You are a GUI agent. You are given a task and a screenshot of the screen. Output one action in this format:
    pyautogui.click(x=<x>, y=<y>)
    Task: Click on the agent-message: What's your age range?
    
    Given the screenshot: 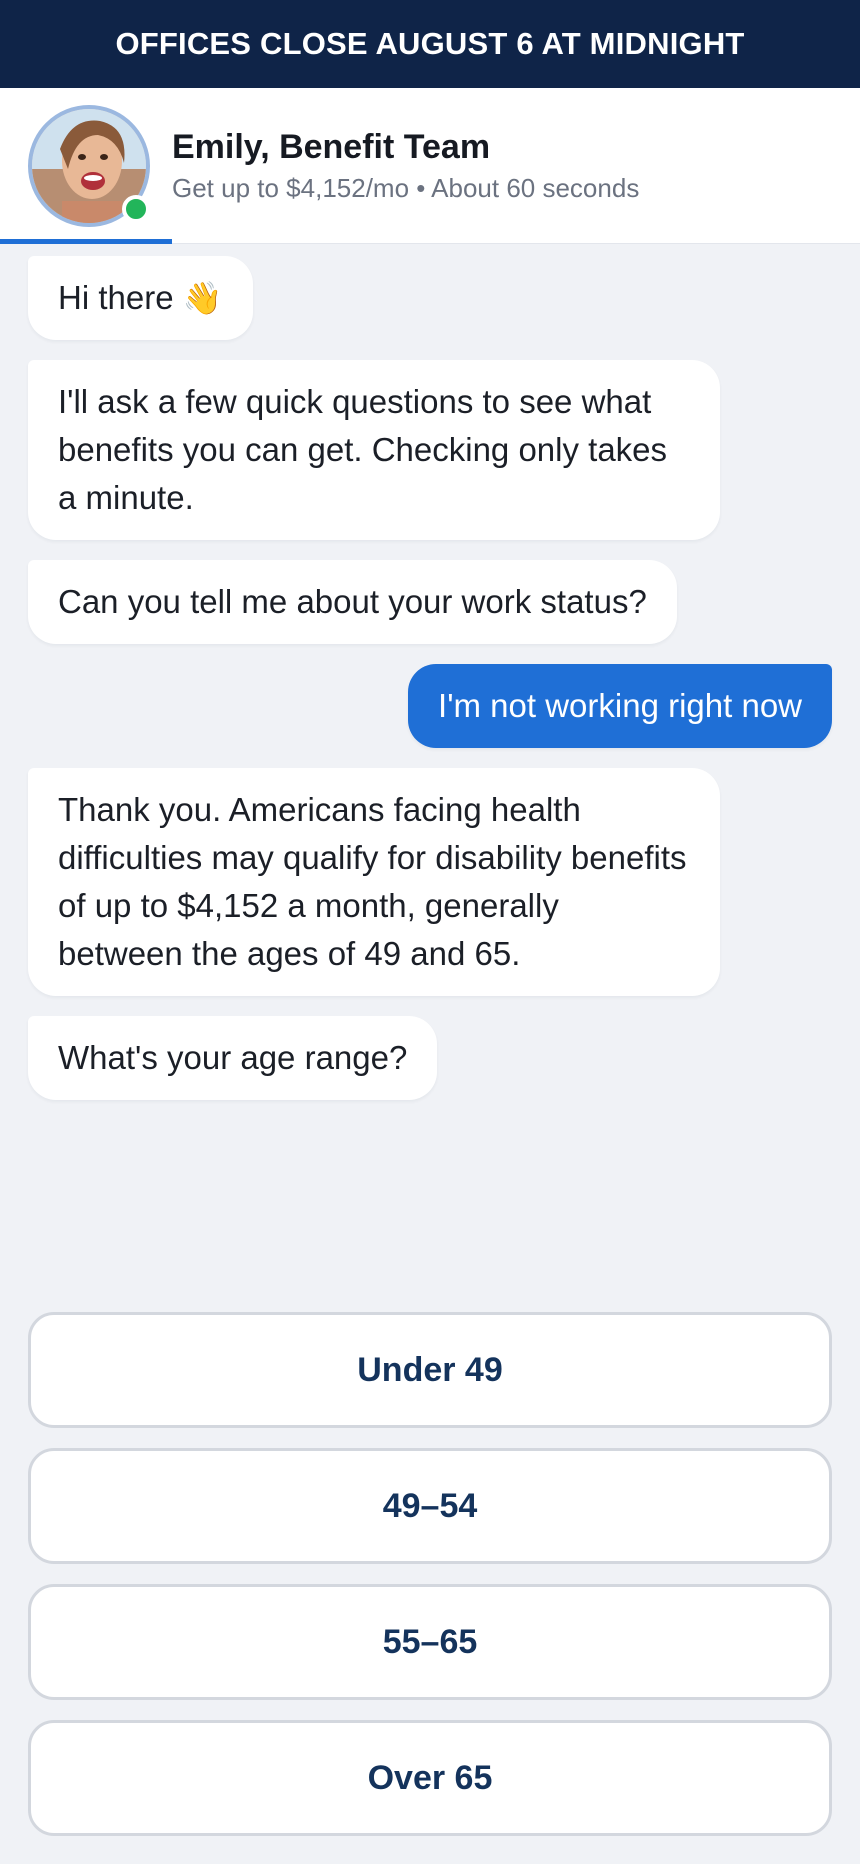 What is the action you would take?
    pyautogui.click(x=233, y=1058)
    